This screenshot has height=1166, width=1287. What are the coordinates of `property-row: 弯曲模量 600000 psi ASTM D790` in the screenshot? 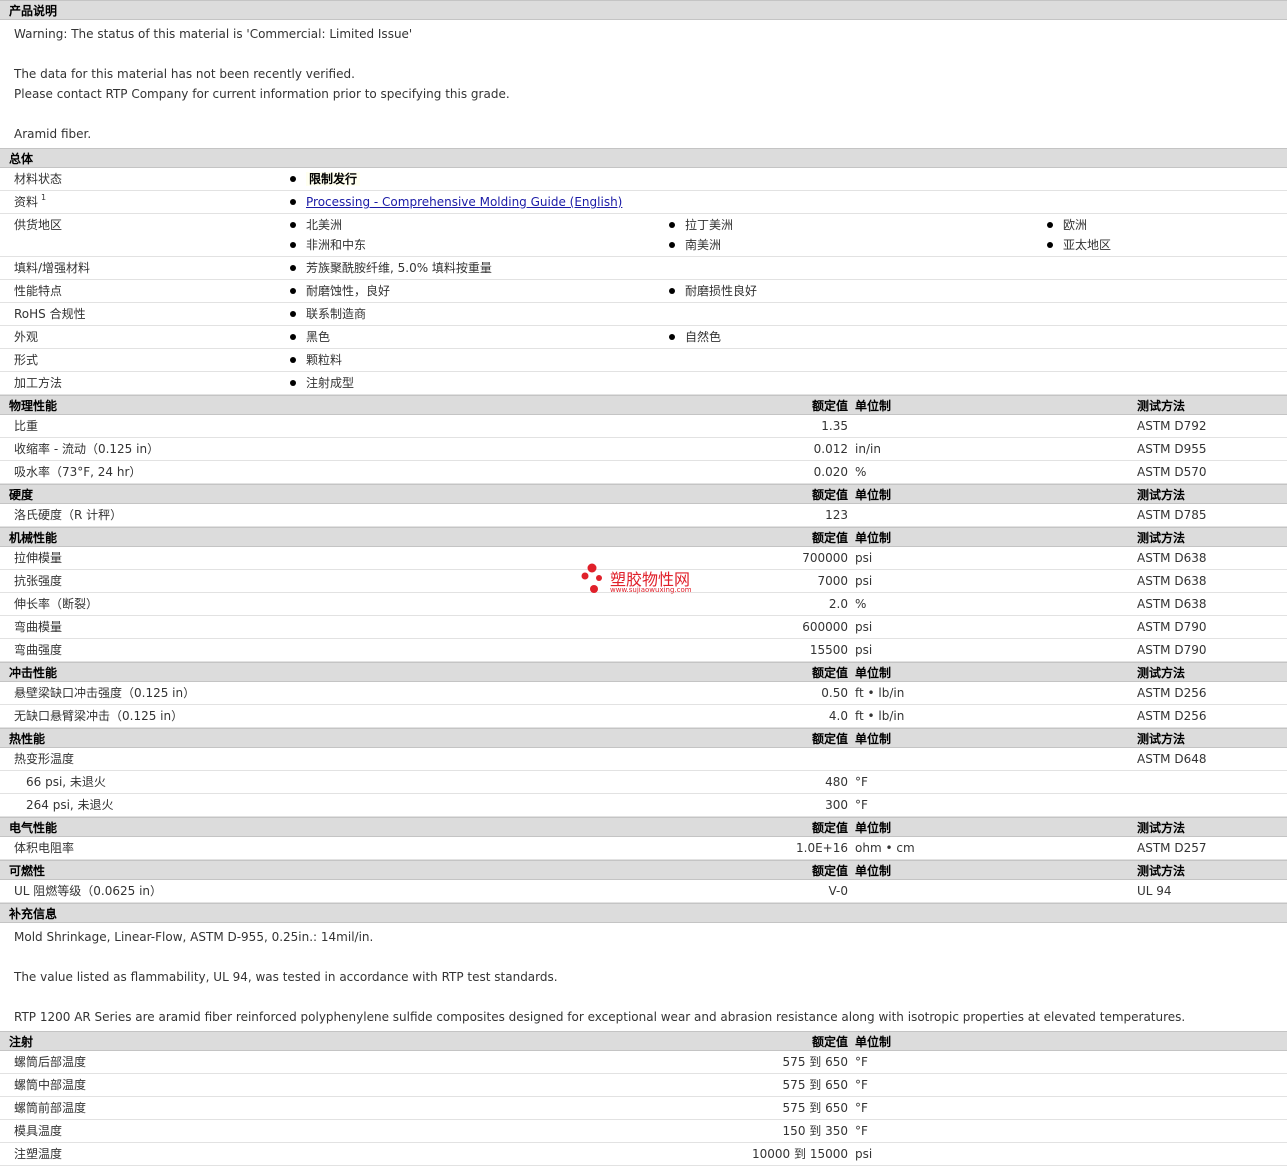 It's located at (643, 627).